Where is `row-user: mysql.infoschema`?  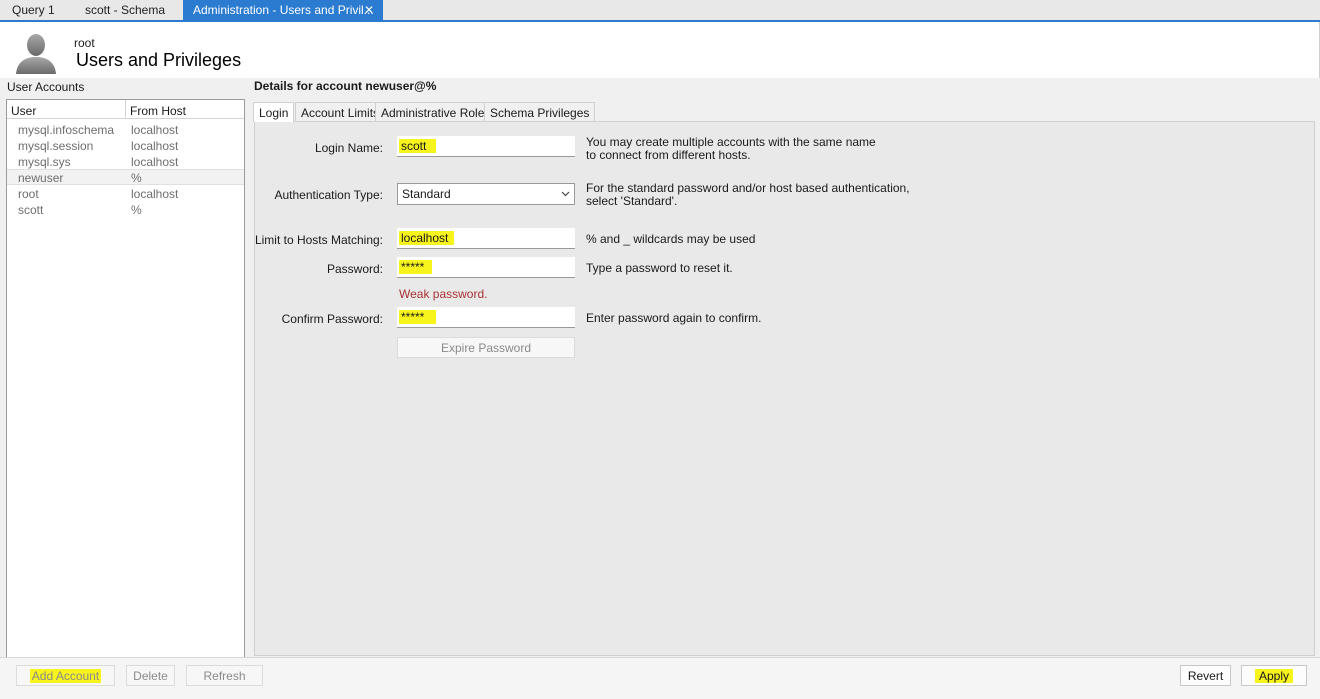 row-user: mysql.infoschema is located at coordinates (66, 130).